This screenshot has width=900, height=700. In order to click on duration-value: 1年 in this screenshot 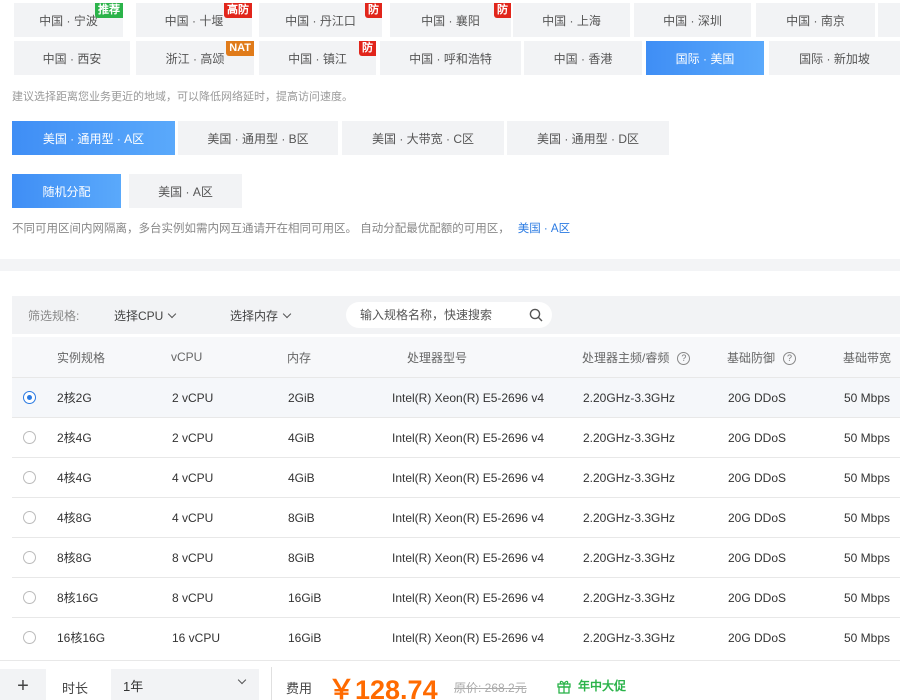, I will do `click(133, 686)`.